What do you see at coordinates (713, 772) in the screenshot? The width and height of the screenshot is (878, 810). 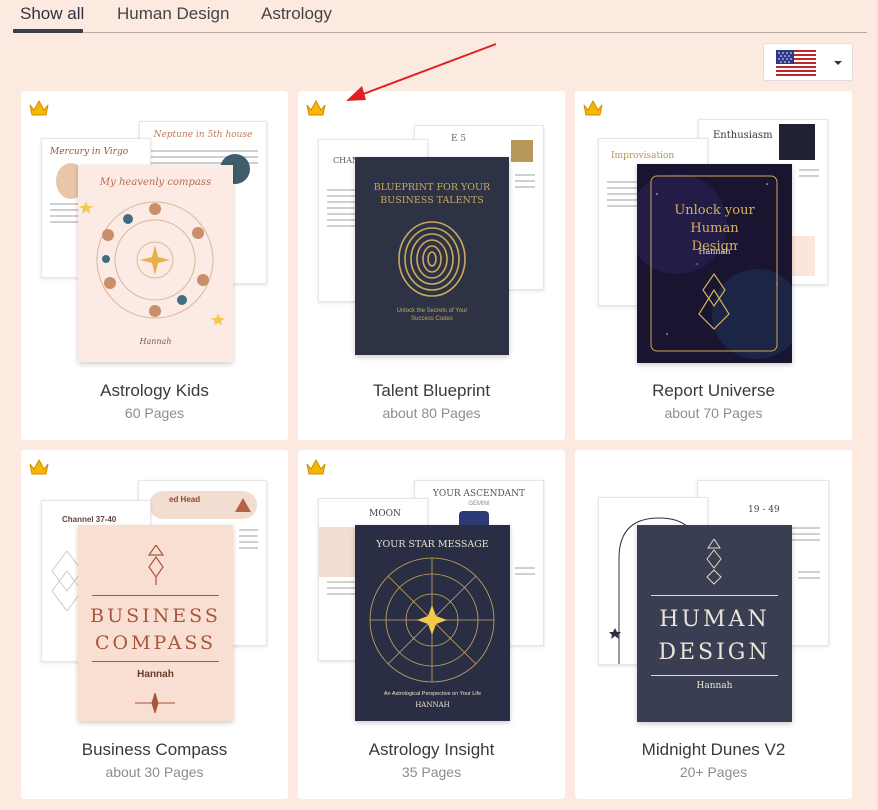 I see `page-count: 20+ Pages` at bounding box center [713, 772].